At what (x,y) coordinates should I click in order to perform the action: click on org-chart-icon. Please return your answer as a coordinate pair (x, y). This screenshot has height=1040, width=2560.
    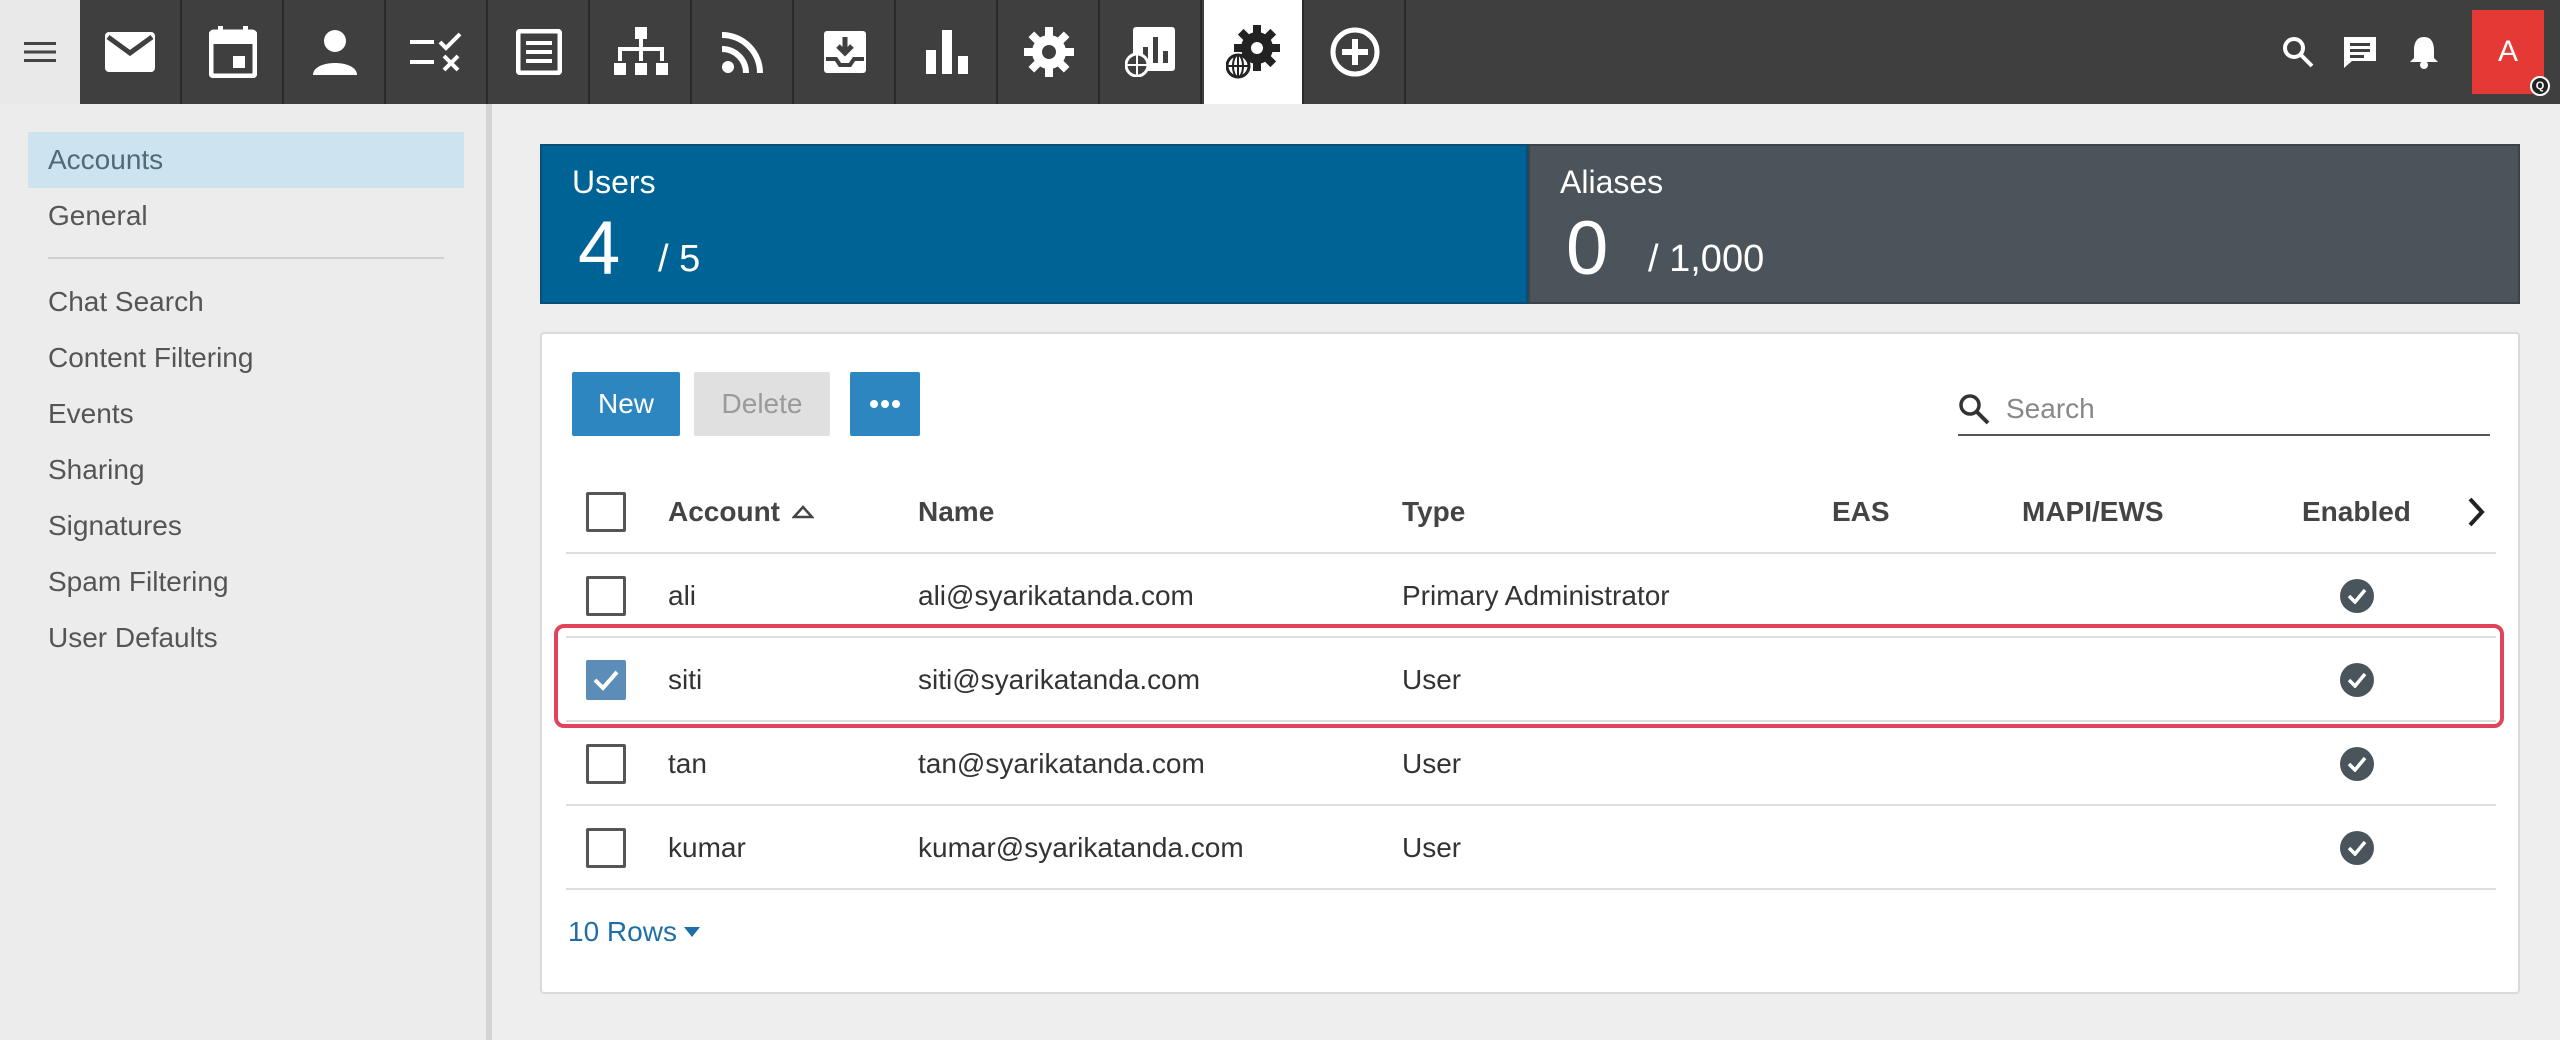
    Looking at the image, I should click on (641, 51).